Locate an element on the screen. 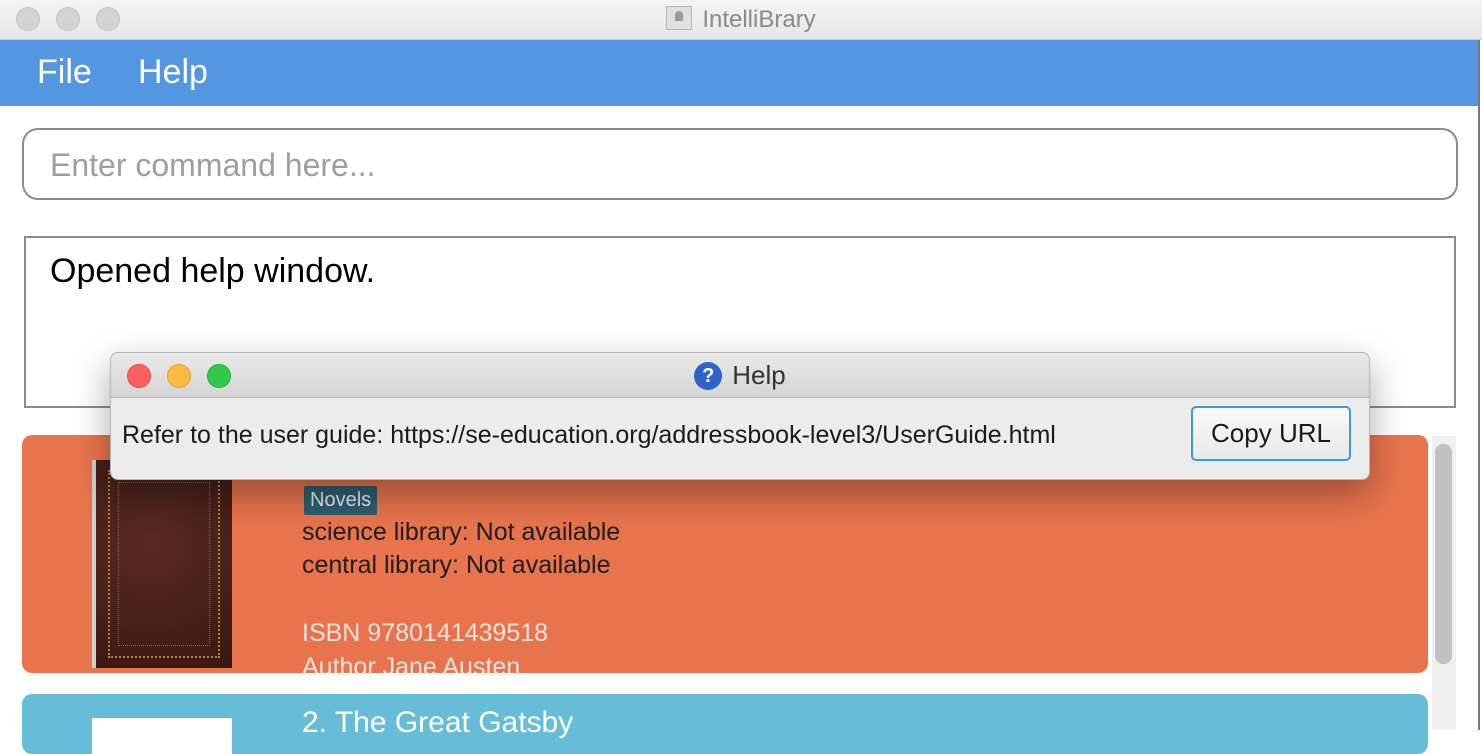 This screenshot has width=1482, height=754. cover-inner-border is located at coordinates (164, 564).